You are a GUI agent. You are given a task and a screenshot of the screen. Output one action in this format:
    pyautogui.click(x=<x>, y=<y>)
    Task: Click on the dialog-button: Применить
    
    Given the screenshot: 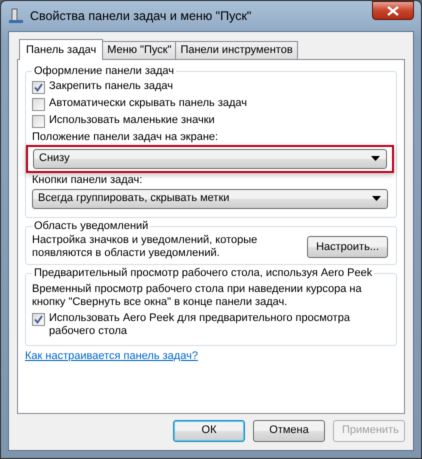 What is the action you would take?
    pyautogui.click(x=369, y=431)
    